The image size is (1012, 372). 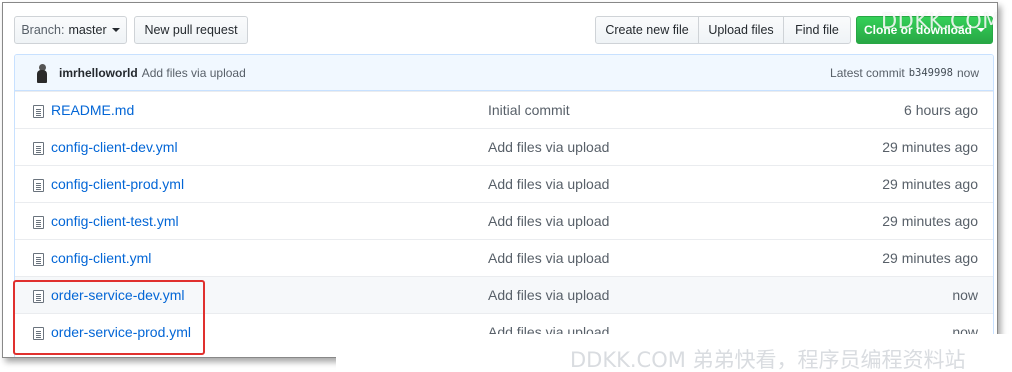 I want to click on file-row: README.md Initial commit 6 hours ago, so click(x=504, y=109).